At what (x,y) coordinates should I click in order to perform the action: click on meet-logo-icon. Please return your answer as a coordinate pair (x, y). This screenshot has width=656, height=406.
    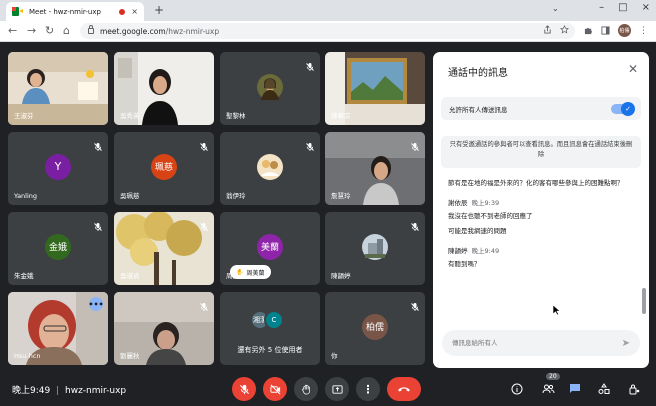
    Looking at the image, I should click on (17, 11).